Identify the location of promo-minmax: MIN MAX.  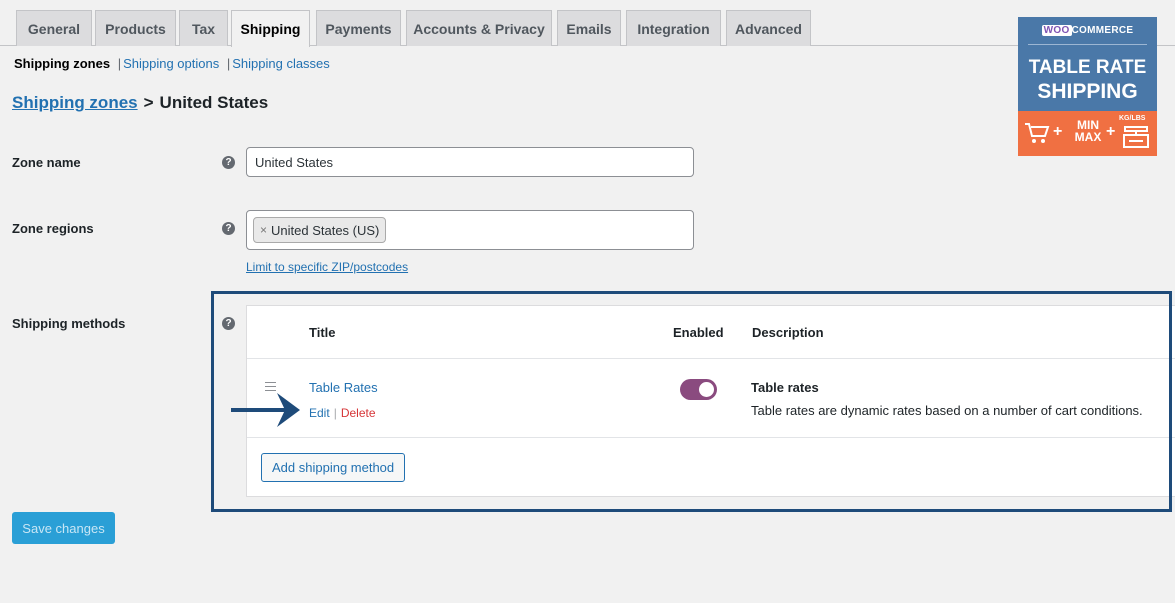
(1088, 131).